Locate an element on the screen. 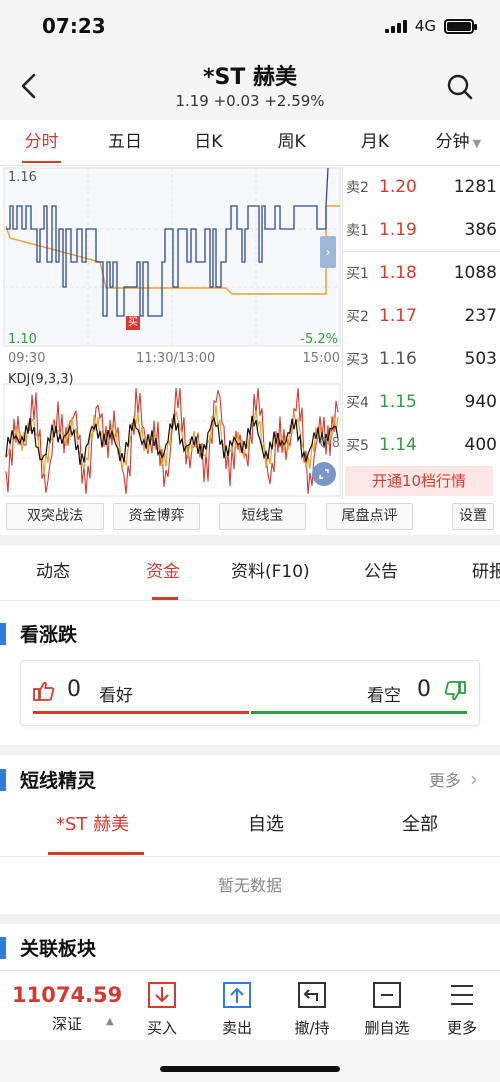  tab-watchlist: 自选 is located at coordinates (266, 823).